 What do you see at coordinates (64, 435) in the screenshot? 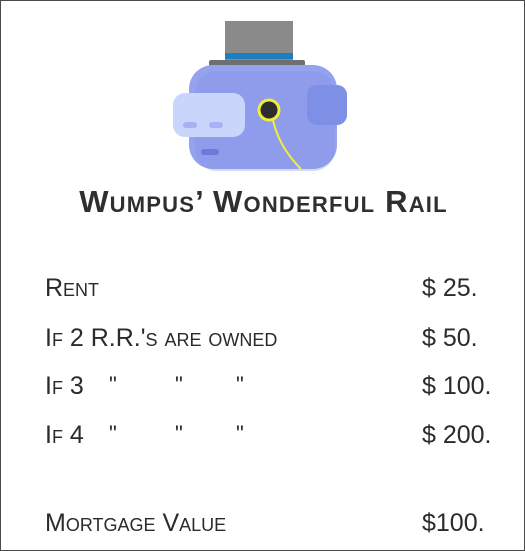
I see `four-owned-label: If 4` at bounding box center [64, 435].